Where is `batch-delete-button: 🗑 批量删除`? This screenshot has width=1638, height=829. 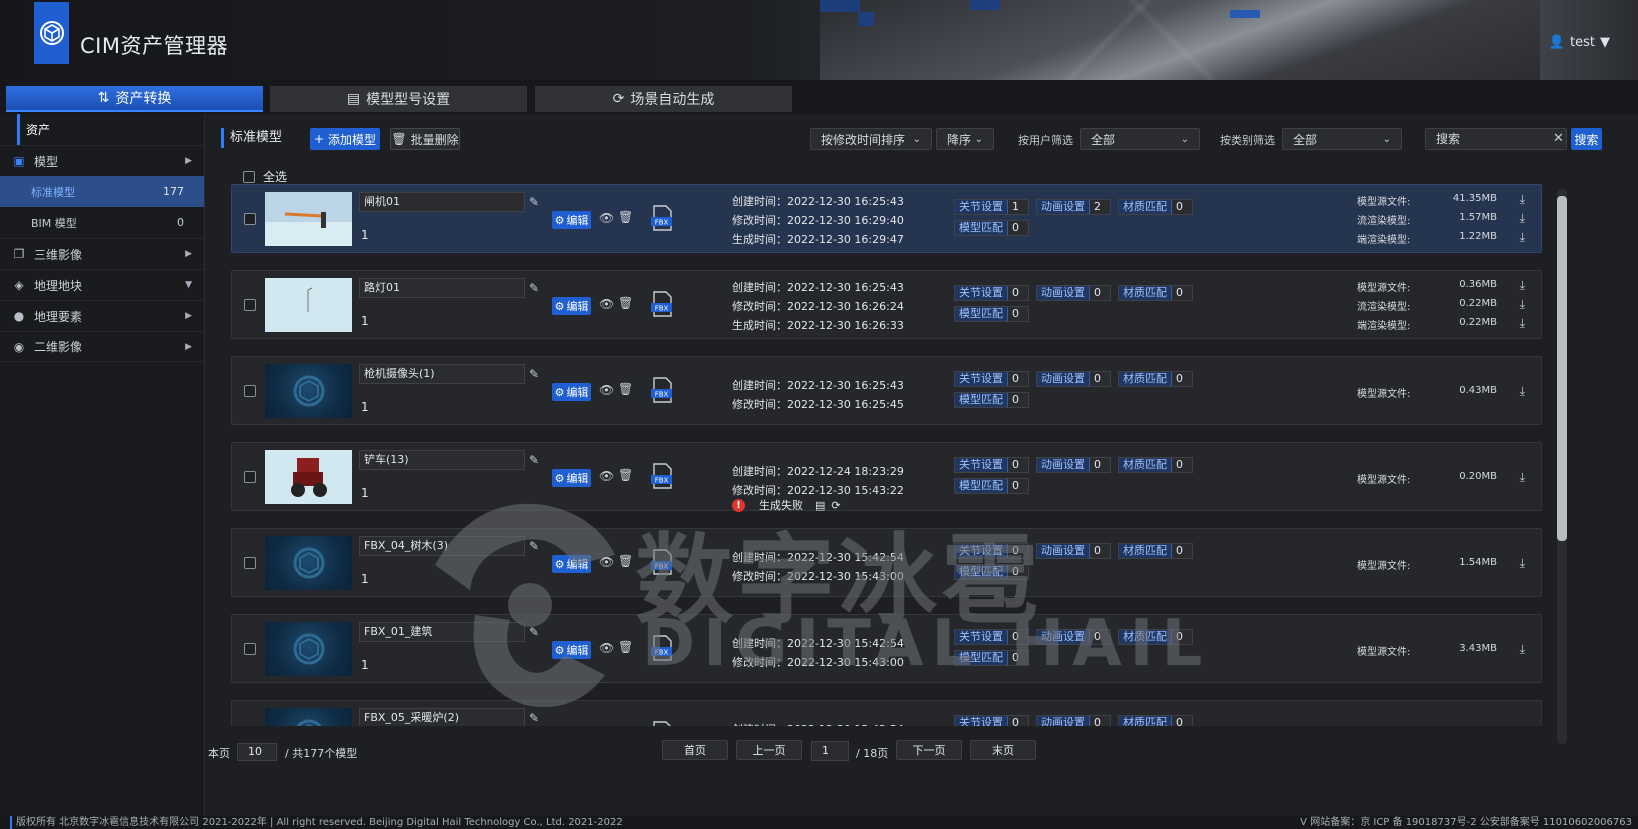 batch-delete-button: 🗑 批量删除 is located at coordinates (425, 139).